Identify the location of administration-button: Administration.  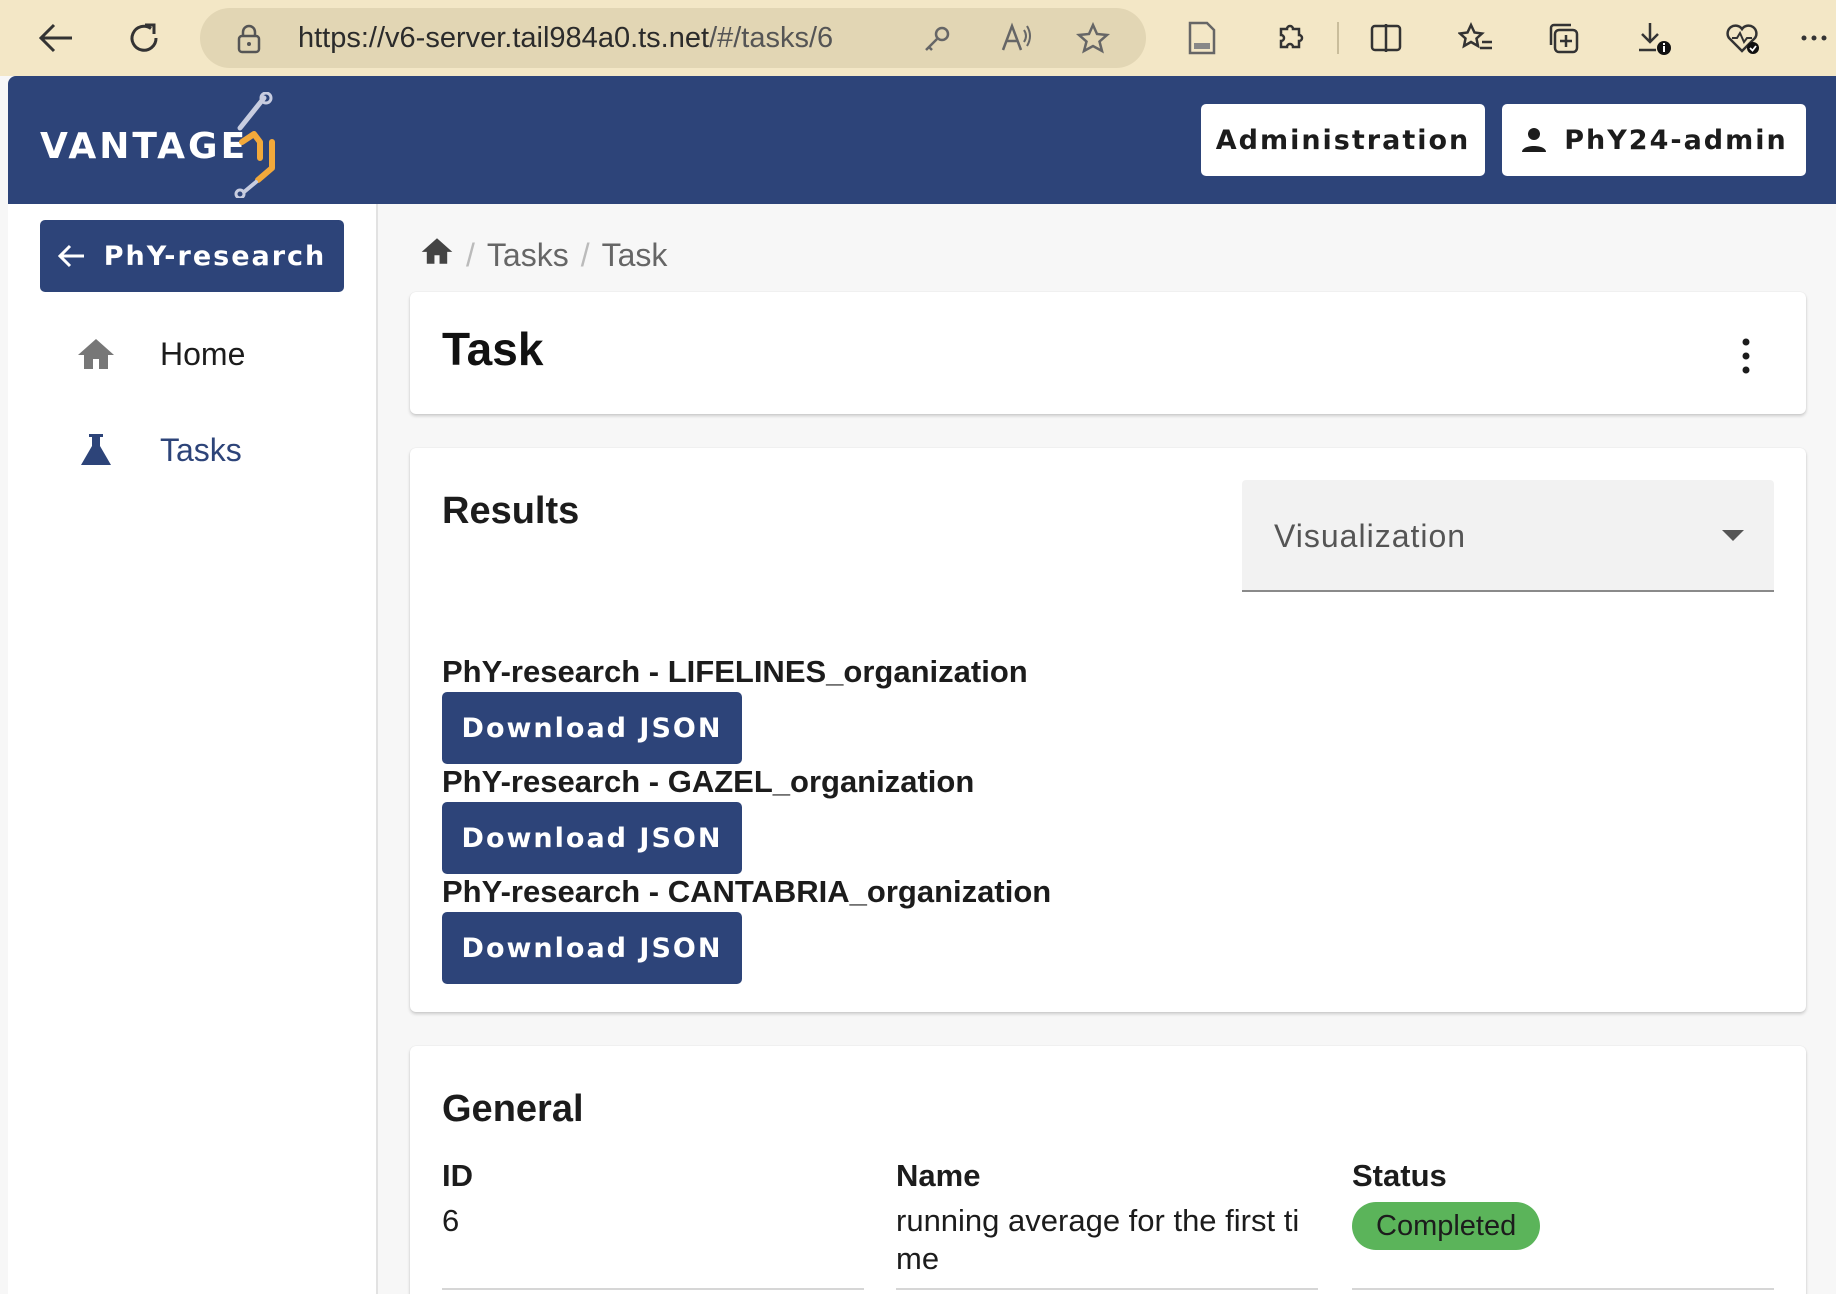
(1343, 140).